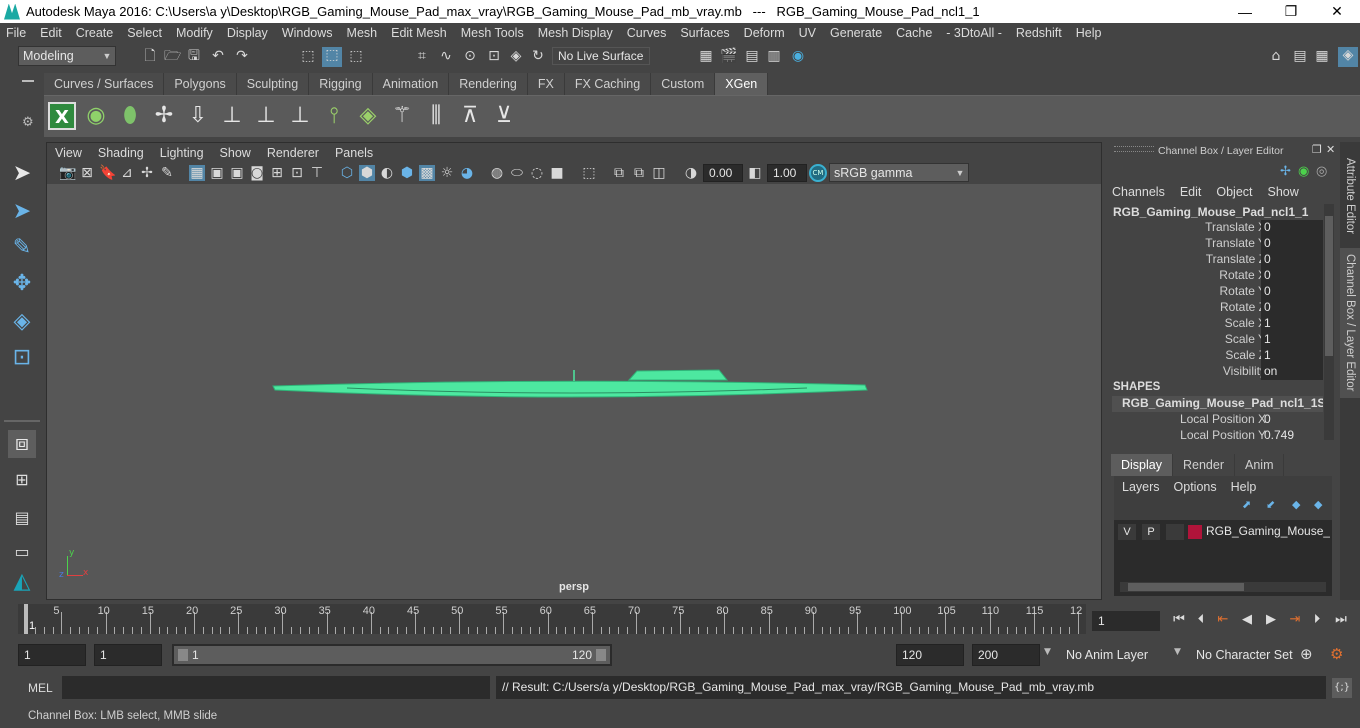 This screenshot has height=728, width=1360. Describe the element at coordinates (1113, 655) in the screenshot. I see `anim-layer-dropdown: No Anim Layer` at that location.